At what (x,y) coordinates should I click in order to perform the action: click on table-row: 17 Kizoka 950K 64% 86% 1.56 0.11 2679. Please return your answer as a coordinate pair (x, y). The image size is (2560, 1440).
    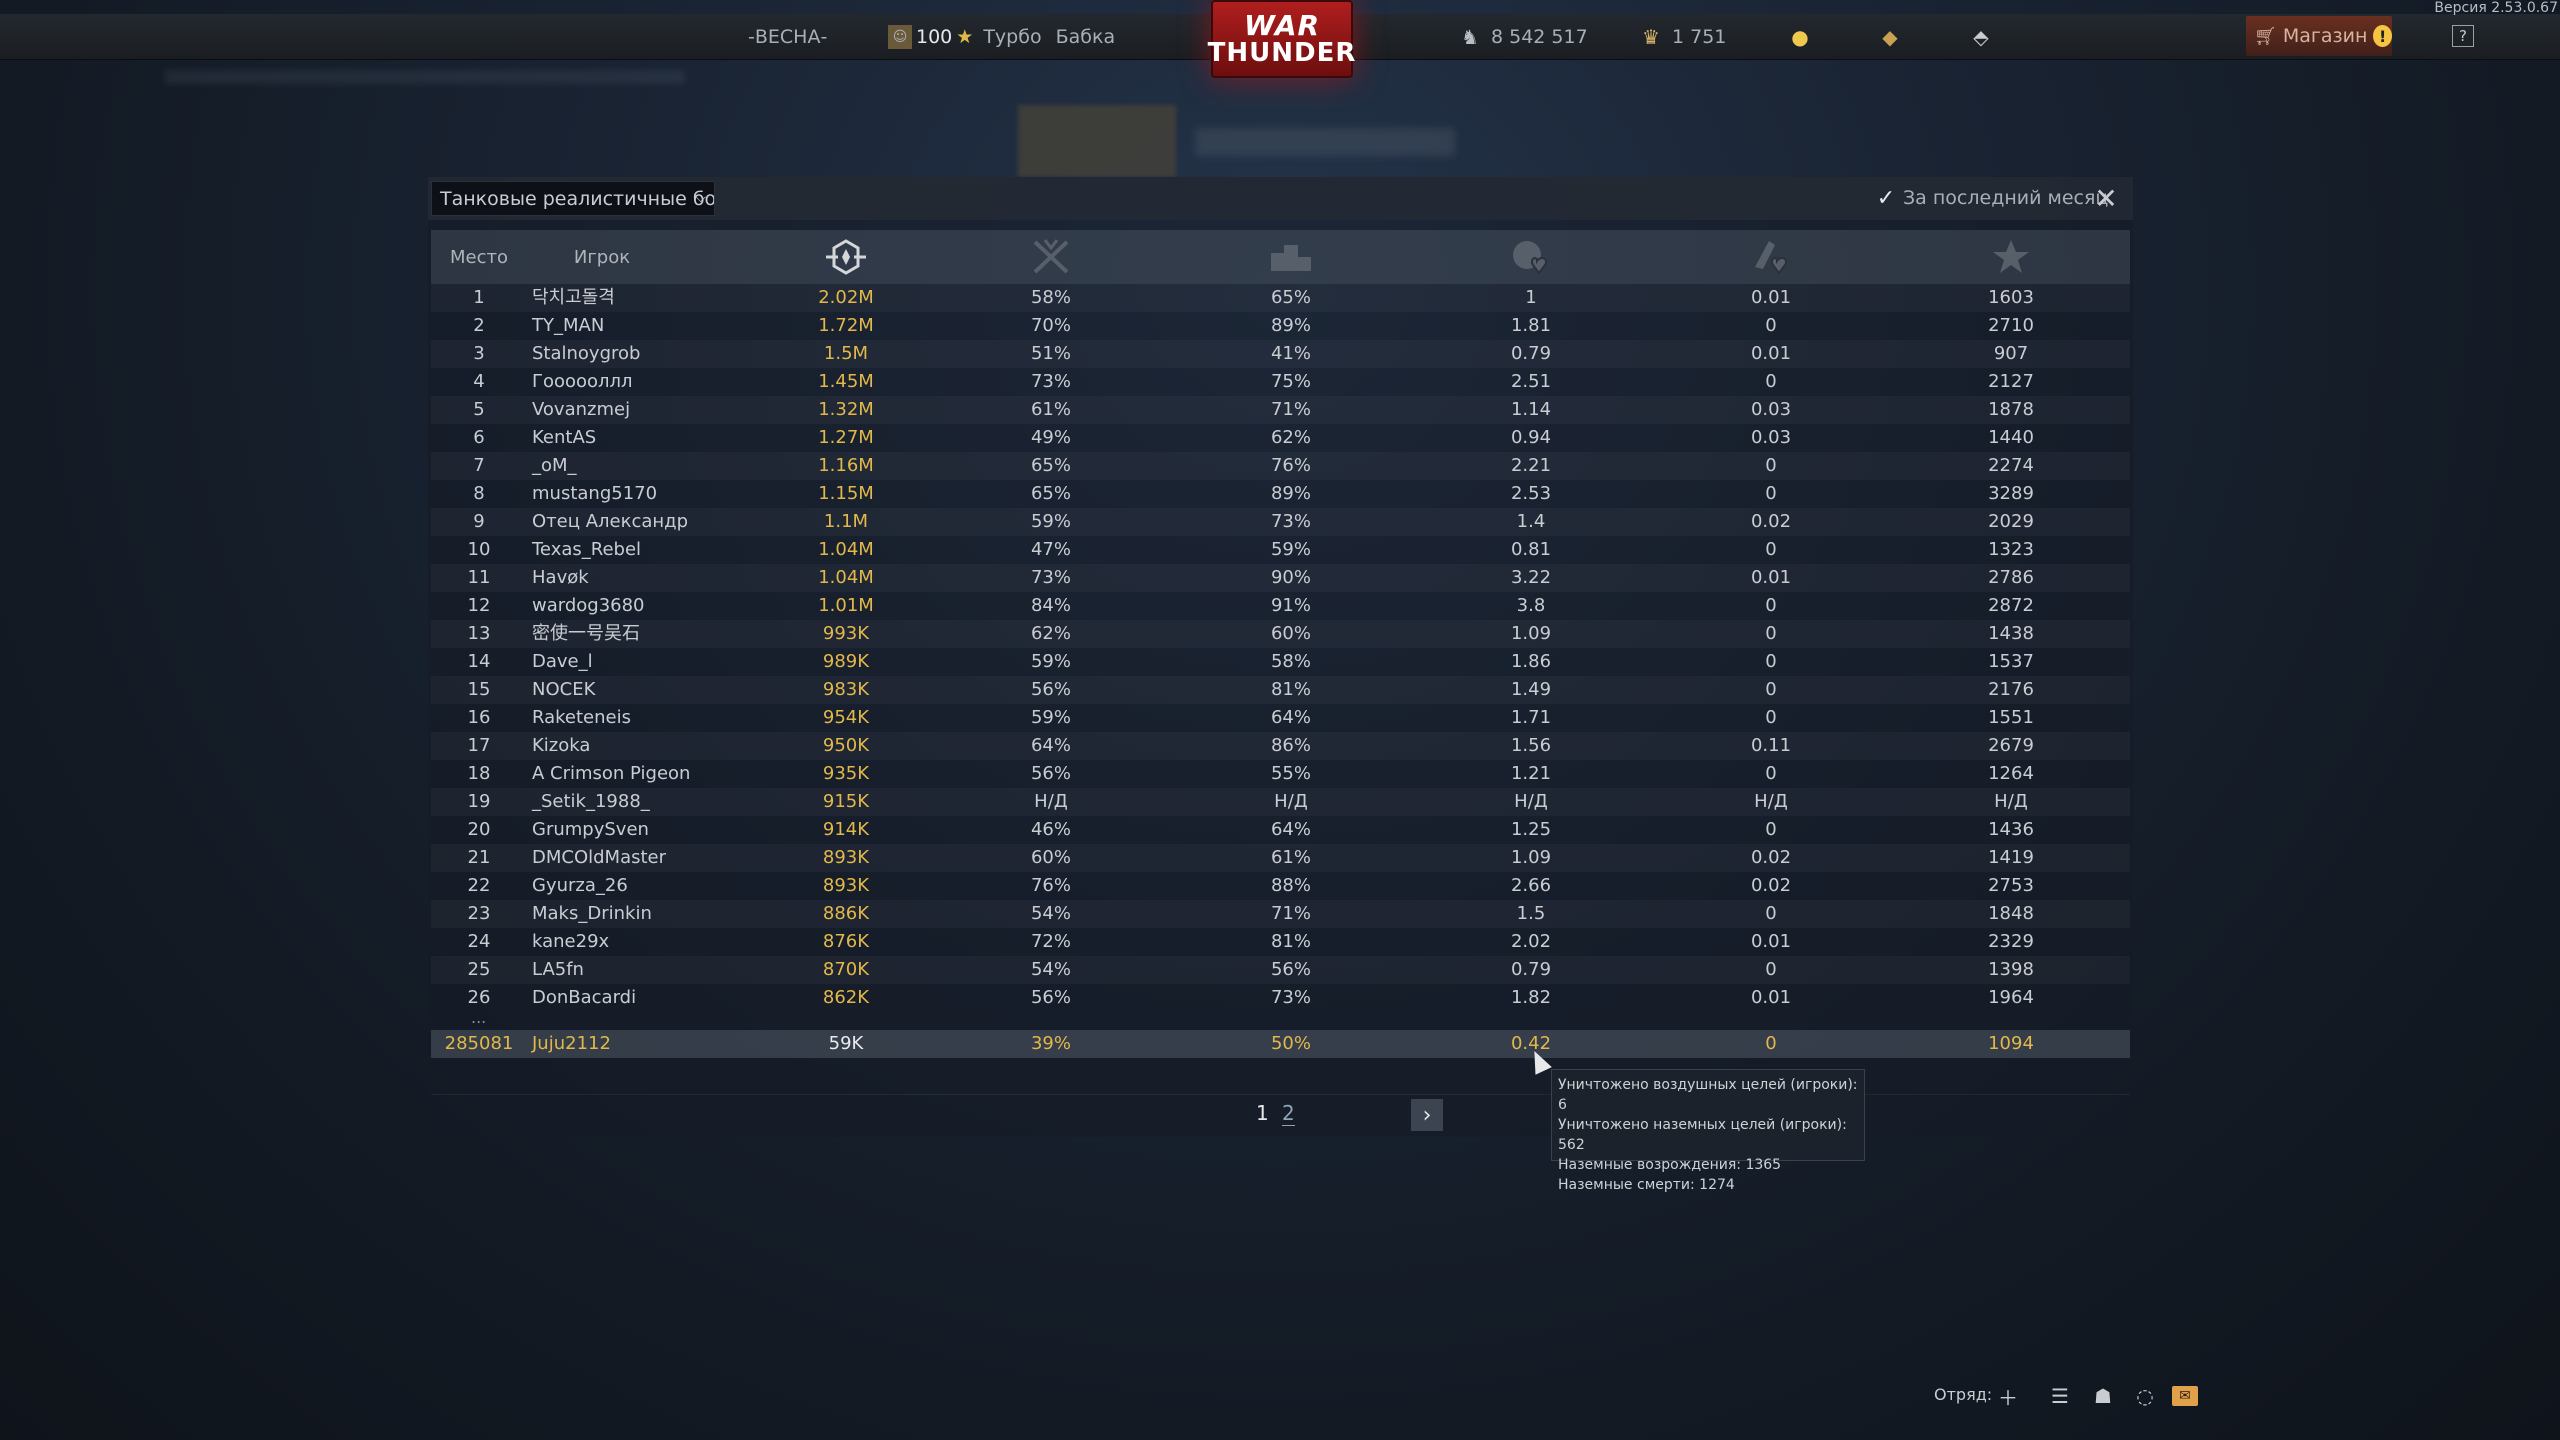
    Looking at the image, I should click on (1280, 746).